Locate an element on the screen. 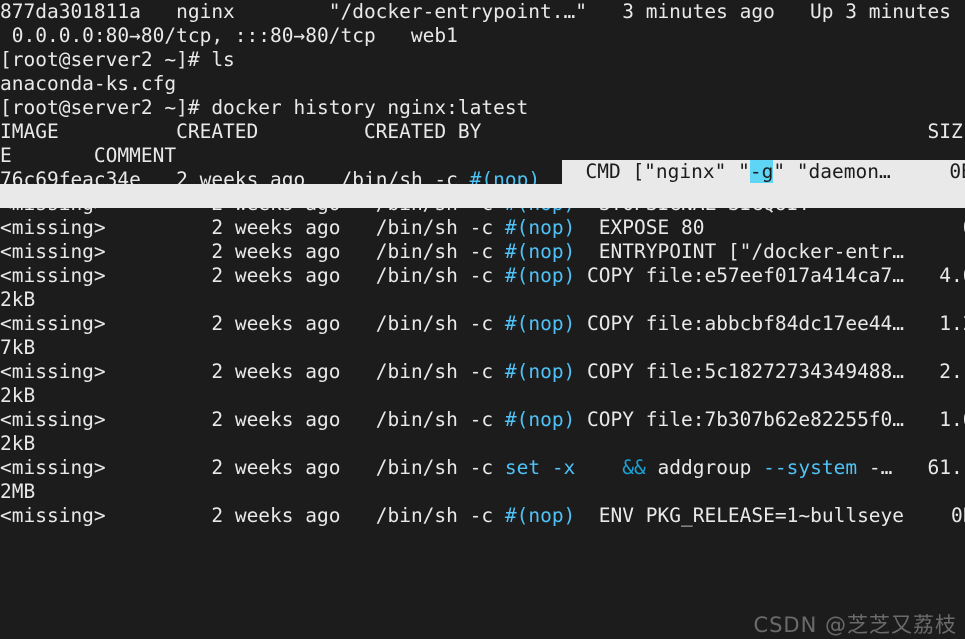 This screenshot has height=639, width=965. selection-row-text: CMD ["nginx" "-g" "daemon… 0B is located at coordinates (763, 171).